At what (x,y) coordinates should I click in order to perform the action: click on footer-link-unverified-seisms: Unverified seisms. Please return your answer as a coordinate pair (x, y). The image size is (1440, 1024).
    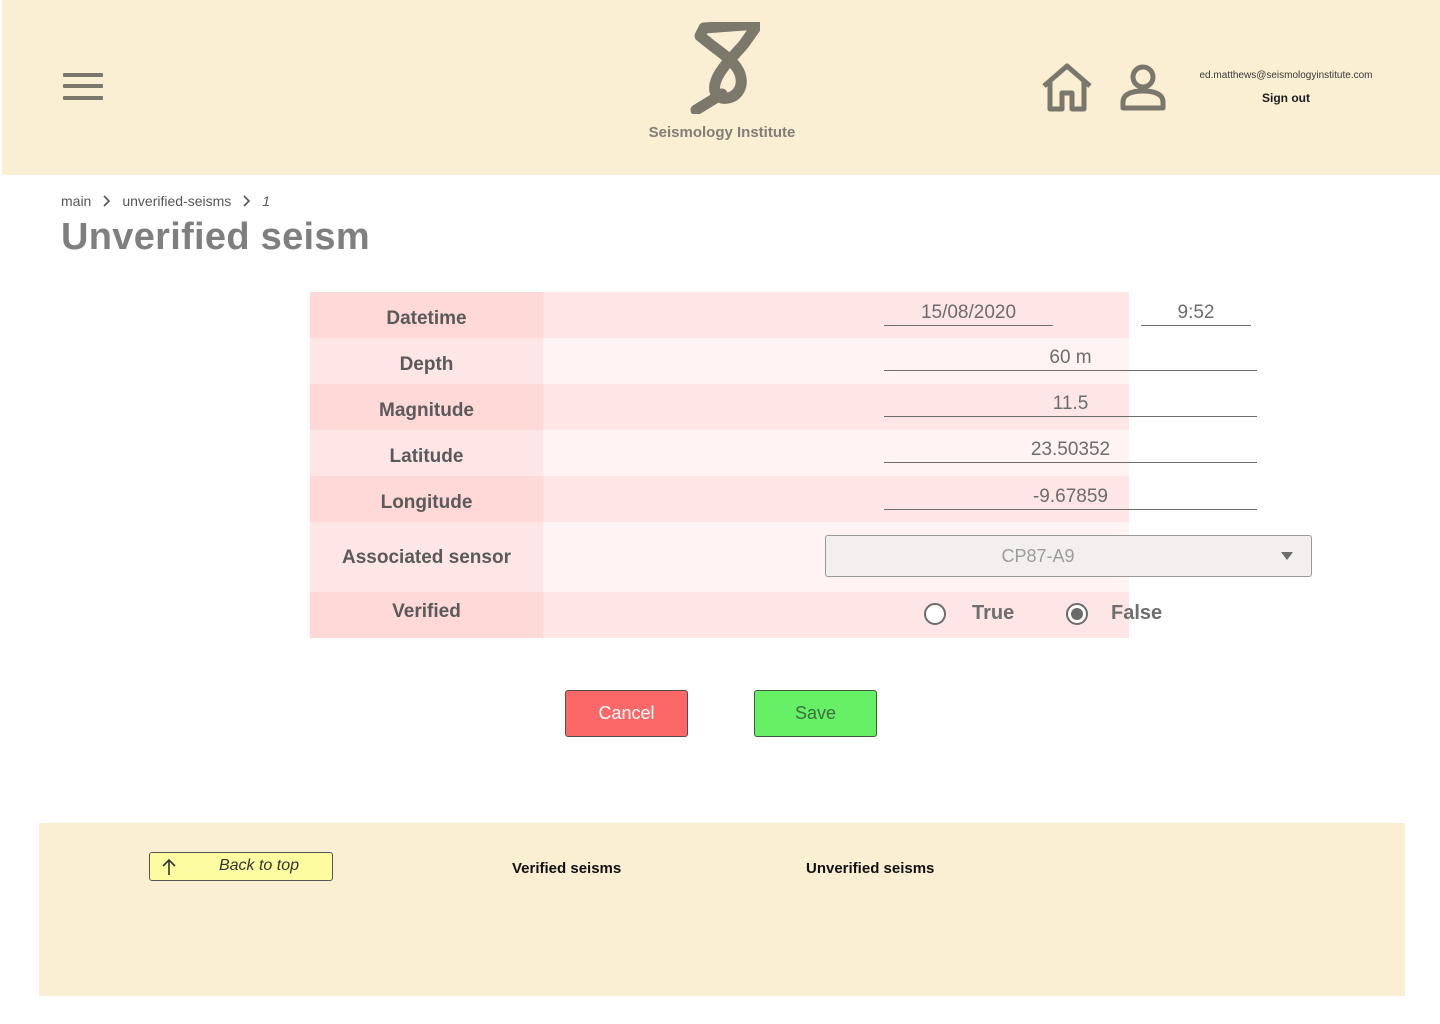
    Looking at the image, I should click on (870, 868).